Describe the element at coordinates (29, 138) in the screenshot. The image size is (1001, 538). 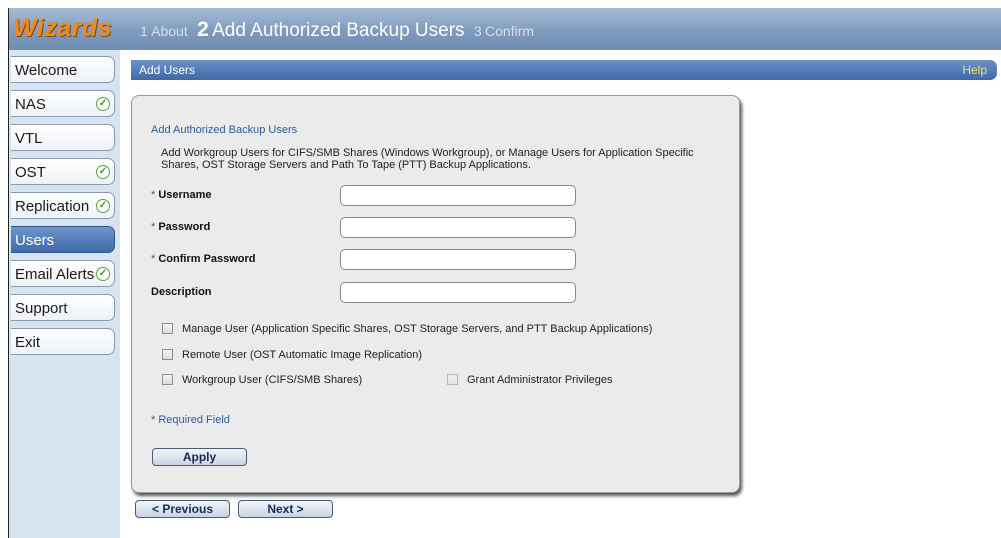
I see `sidebar-item-label: VTL` at that location.